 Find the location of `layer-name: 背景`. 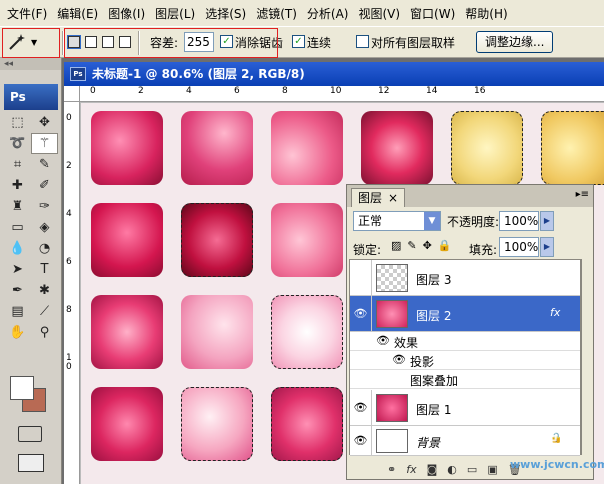

layer-name: 背景 is located at coordinates (428, 443).